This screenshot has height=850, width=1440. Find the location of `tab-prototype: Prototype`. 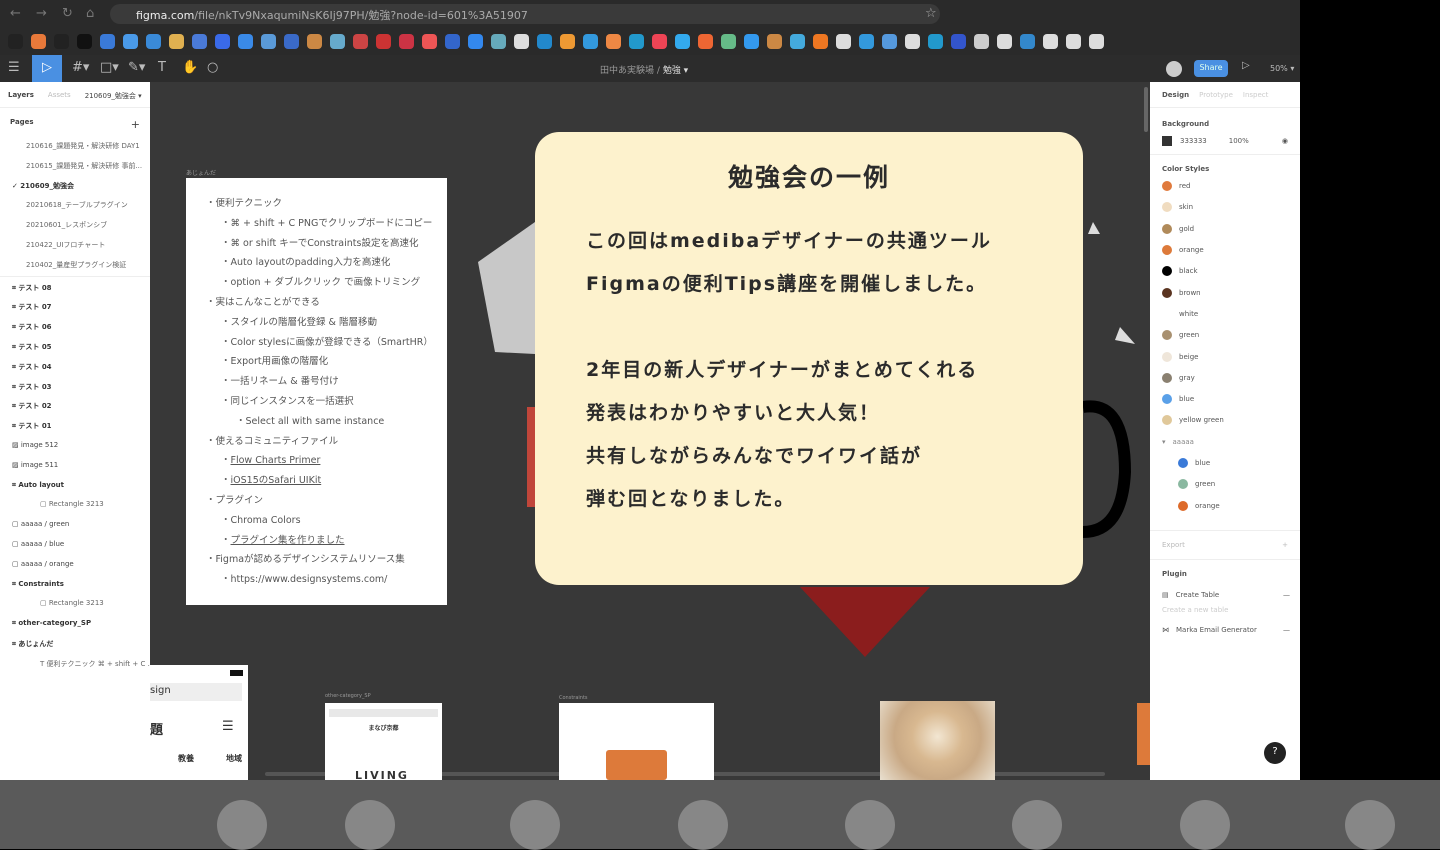

tab-prototype: Prototype is located at coordinates (1216, 95).